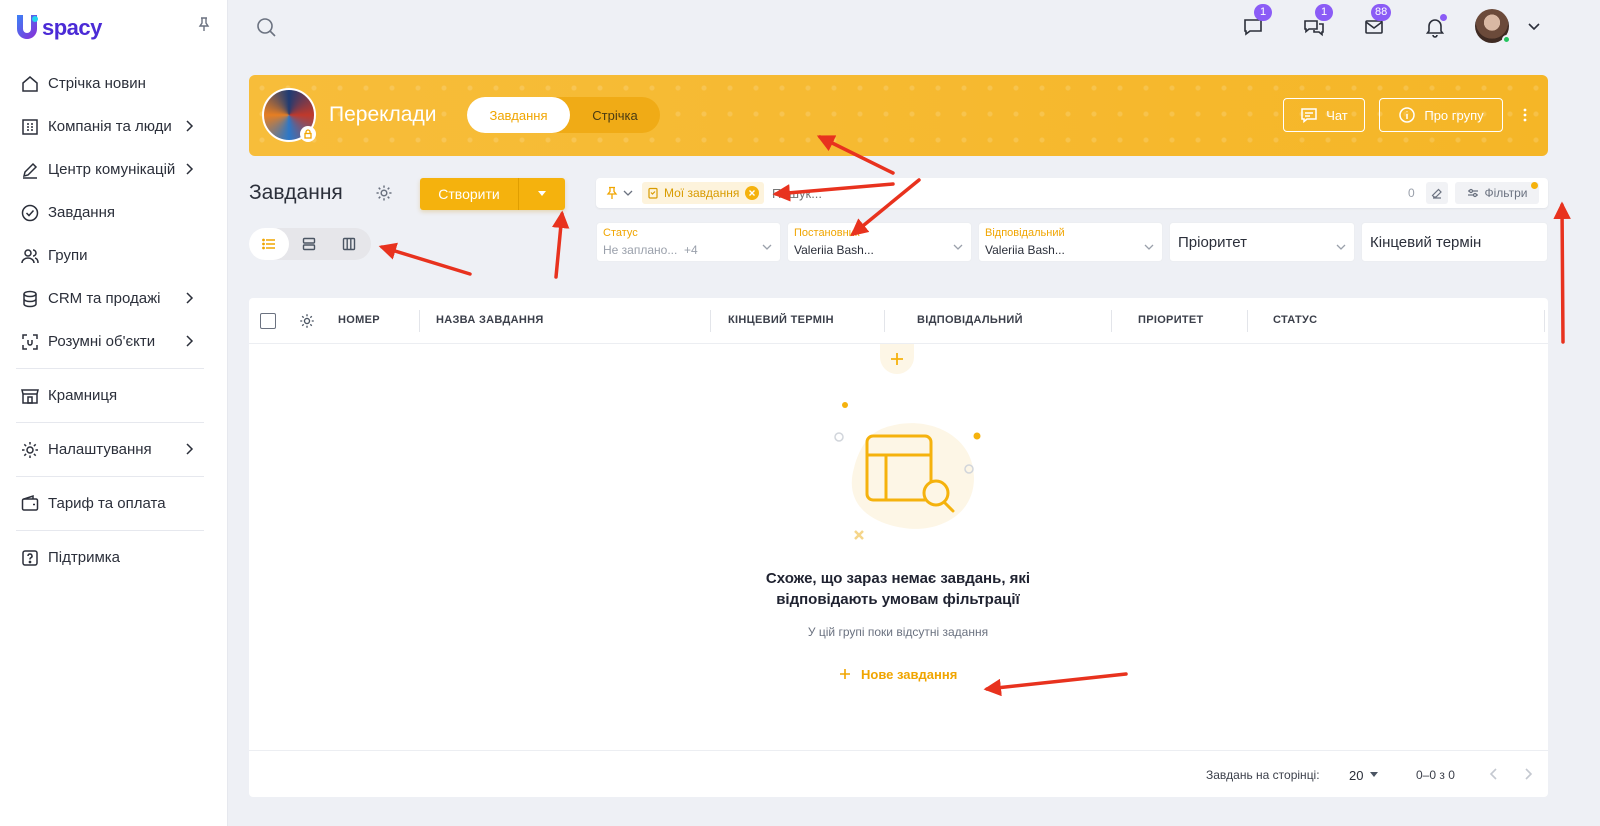 The width and height of the screenshot is (1600, 826). I want to click on clear-filters-button, so click(1437, 193).